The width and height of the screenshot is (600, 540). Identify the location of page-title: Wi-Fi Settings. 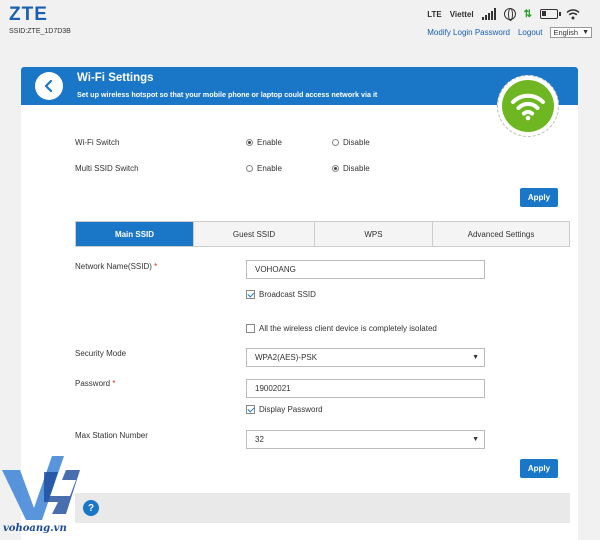
(115, 78).